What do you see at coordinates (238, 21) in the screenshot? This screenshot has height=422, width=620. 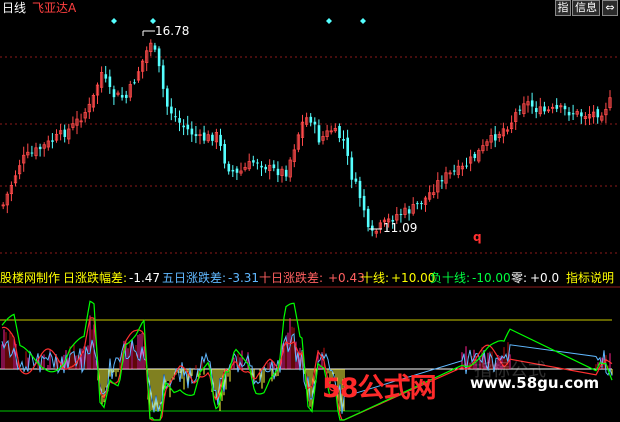 I see `signal-markers` at bounding box center [238, 21].